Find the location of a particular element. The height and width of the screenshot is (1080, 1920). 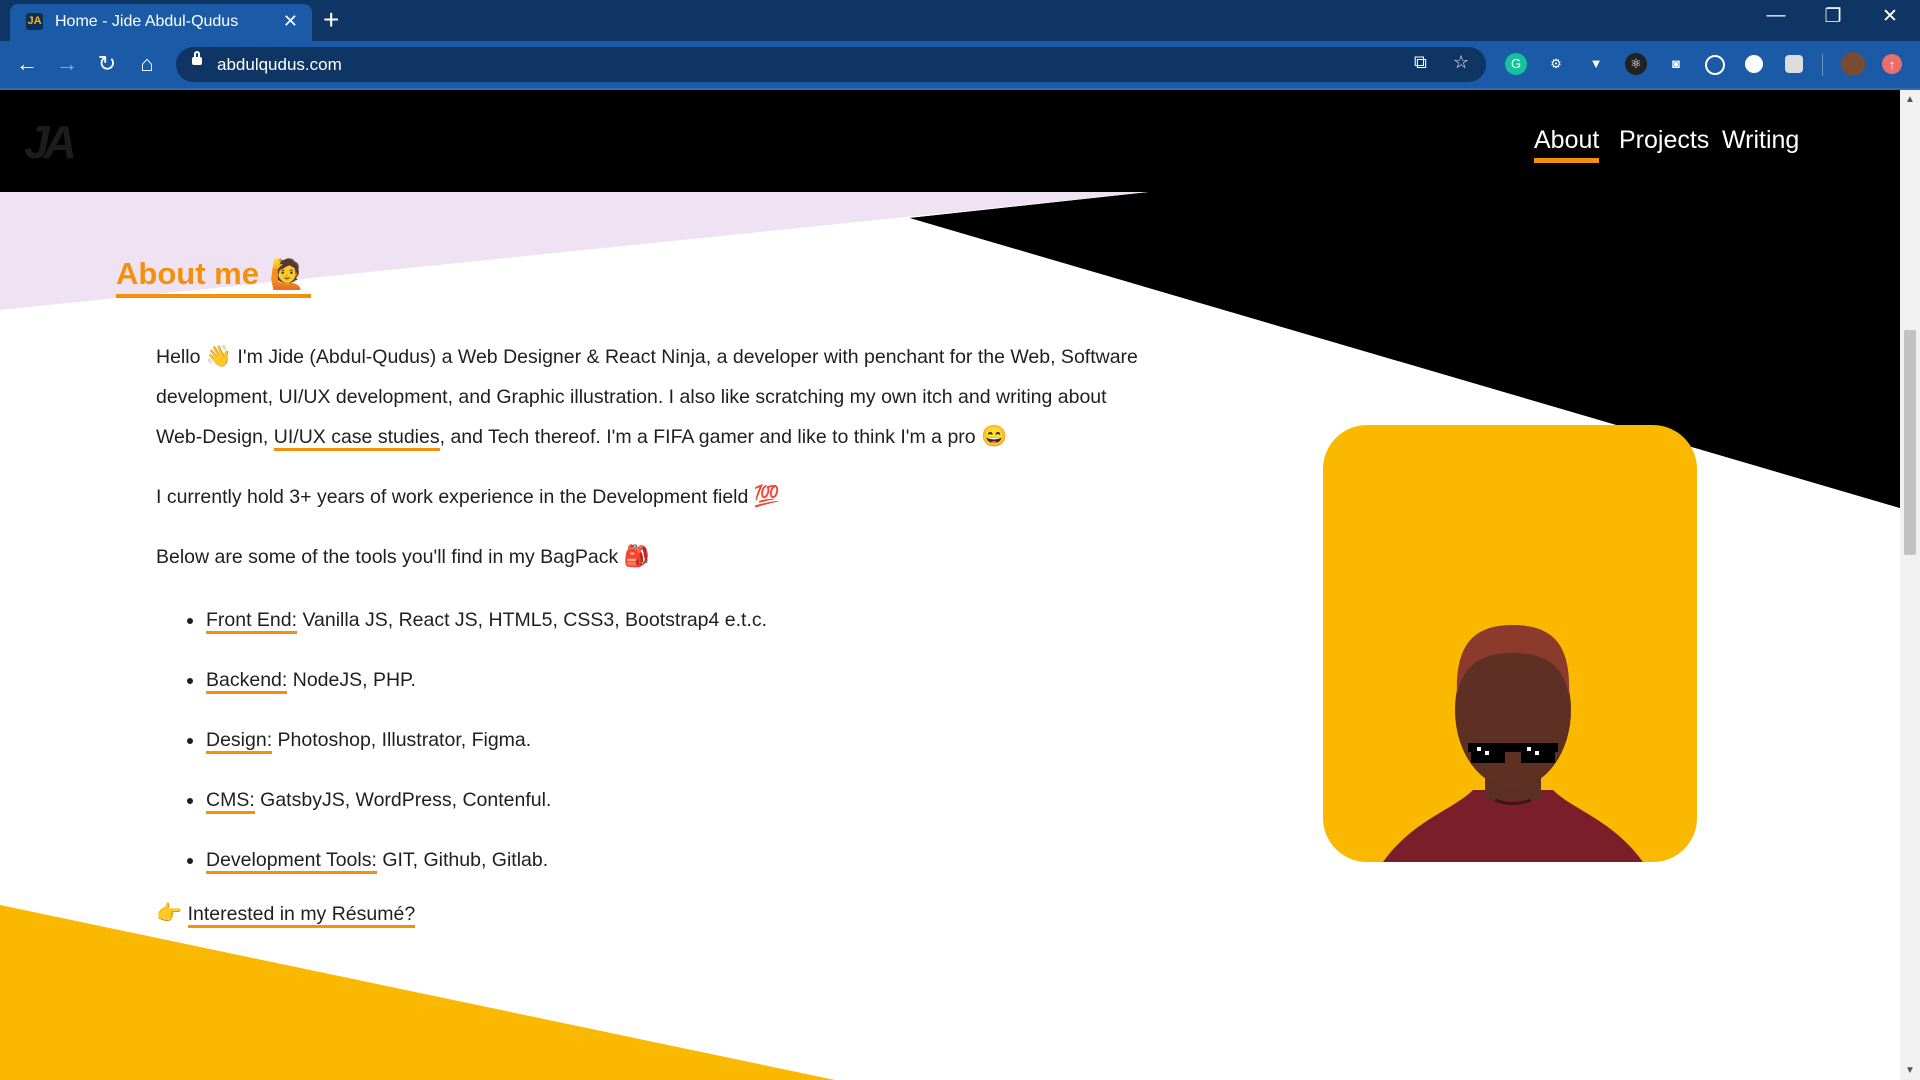

tool-category: Front End: is located at coordinates (252, 621).